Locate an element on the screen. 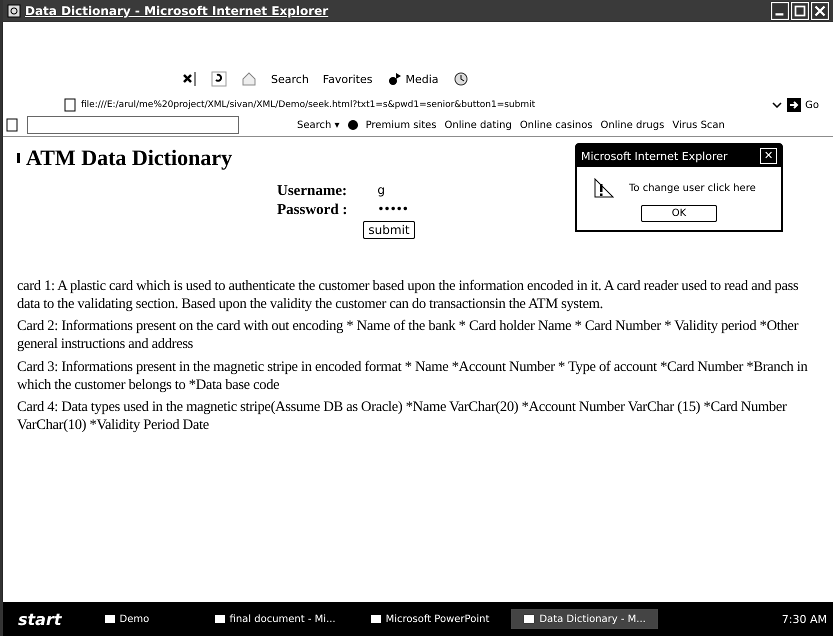 Image resolution: width=833 pixels, height=636 pixels. maximize-icon is located at coordinates (800, 11).